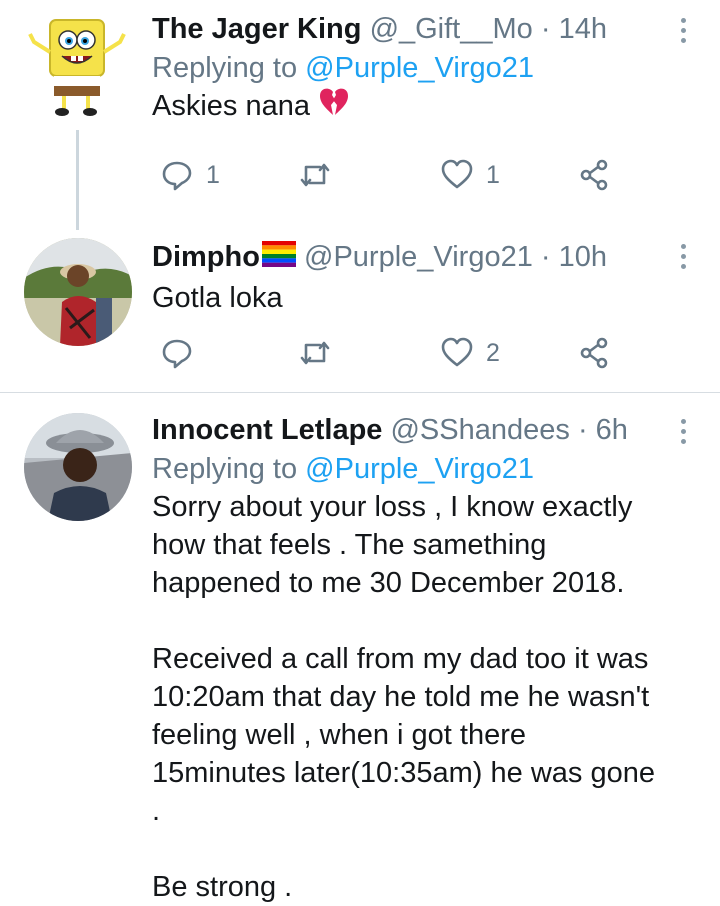 Image resolution: width=720 pixels, height=906 pixels. Describe the element at coordinates (217, 298) in the screenshot. I see `tweet-text-body: Gotla loka` at that location.